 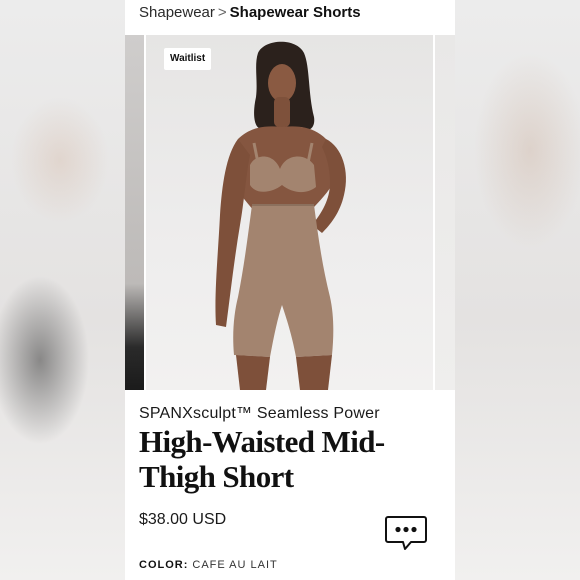 I want to click on product-subtitle: SPANXsculpt™ Seamless Power, so click(x=259, y=413).